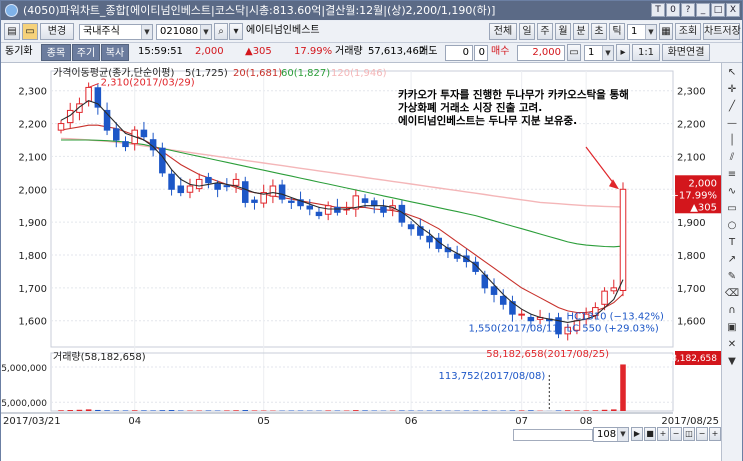 The width and height of the screenshot is (743, 461). What do you see at coordinates (691, 322) in the screenshot?
I see `y-tick-label-right: 1,600` at bounding box center [691, 322].